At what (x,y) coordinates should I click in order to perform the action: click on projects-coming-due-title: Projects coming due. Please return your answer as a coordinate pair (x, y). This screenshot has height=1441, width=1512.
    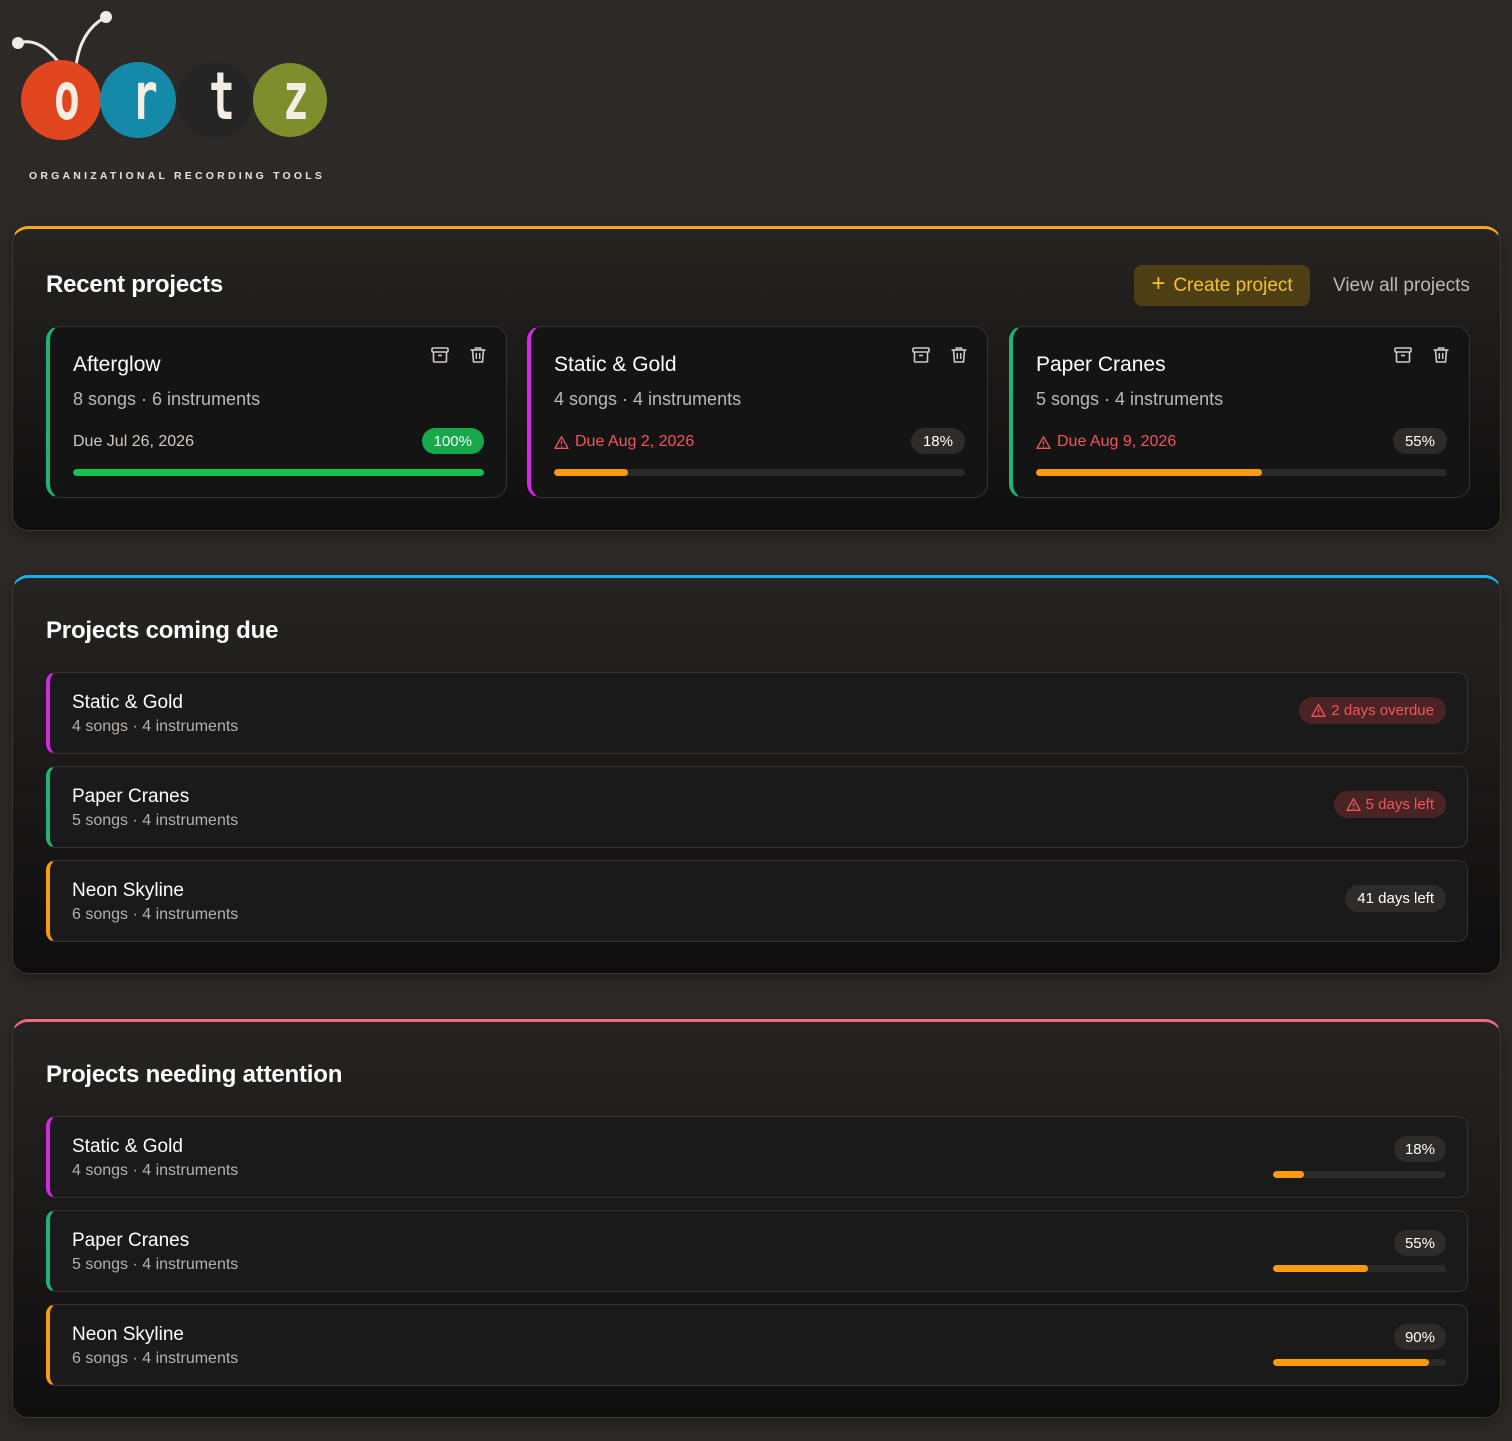
    Looking at the image, I should click on (162, 630).